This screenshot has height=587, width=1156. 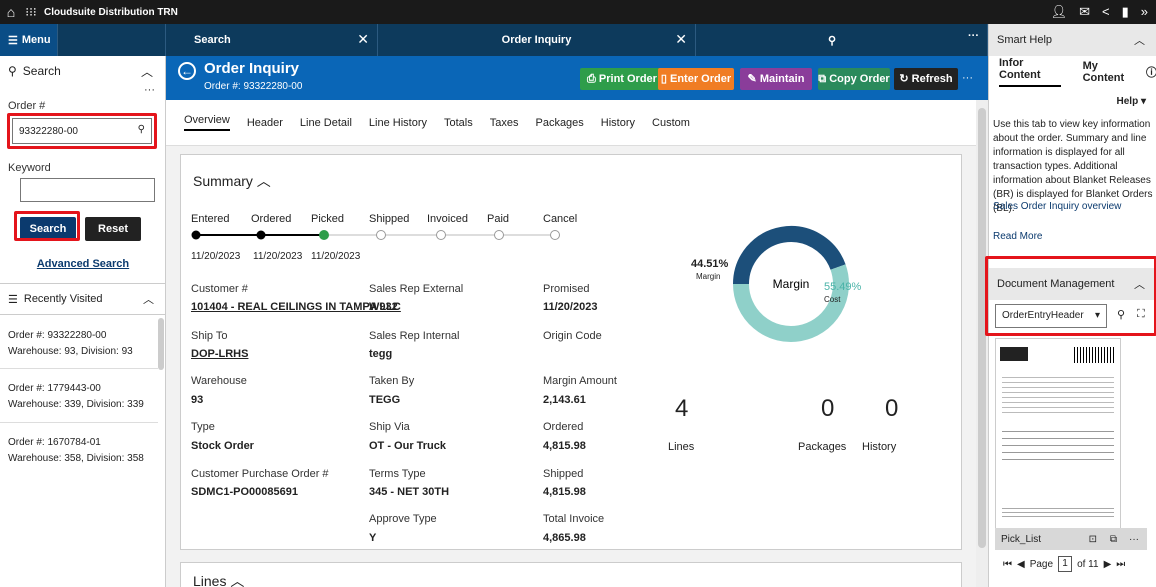 I want to click on read-more-link: Read More, so click(x=1073, y=237).